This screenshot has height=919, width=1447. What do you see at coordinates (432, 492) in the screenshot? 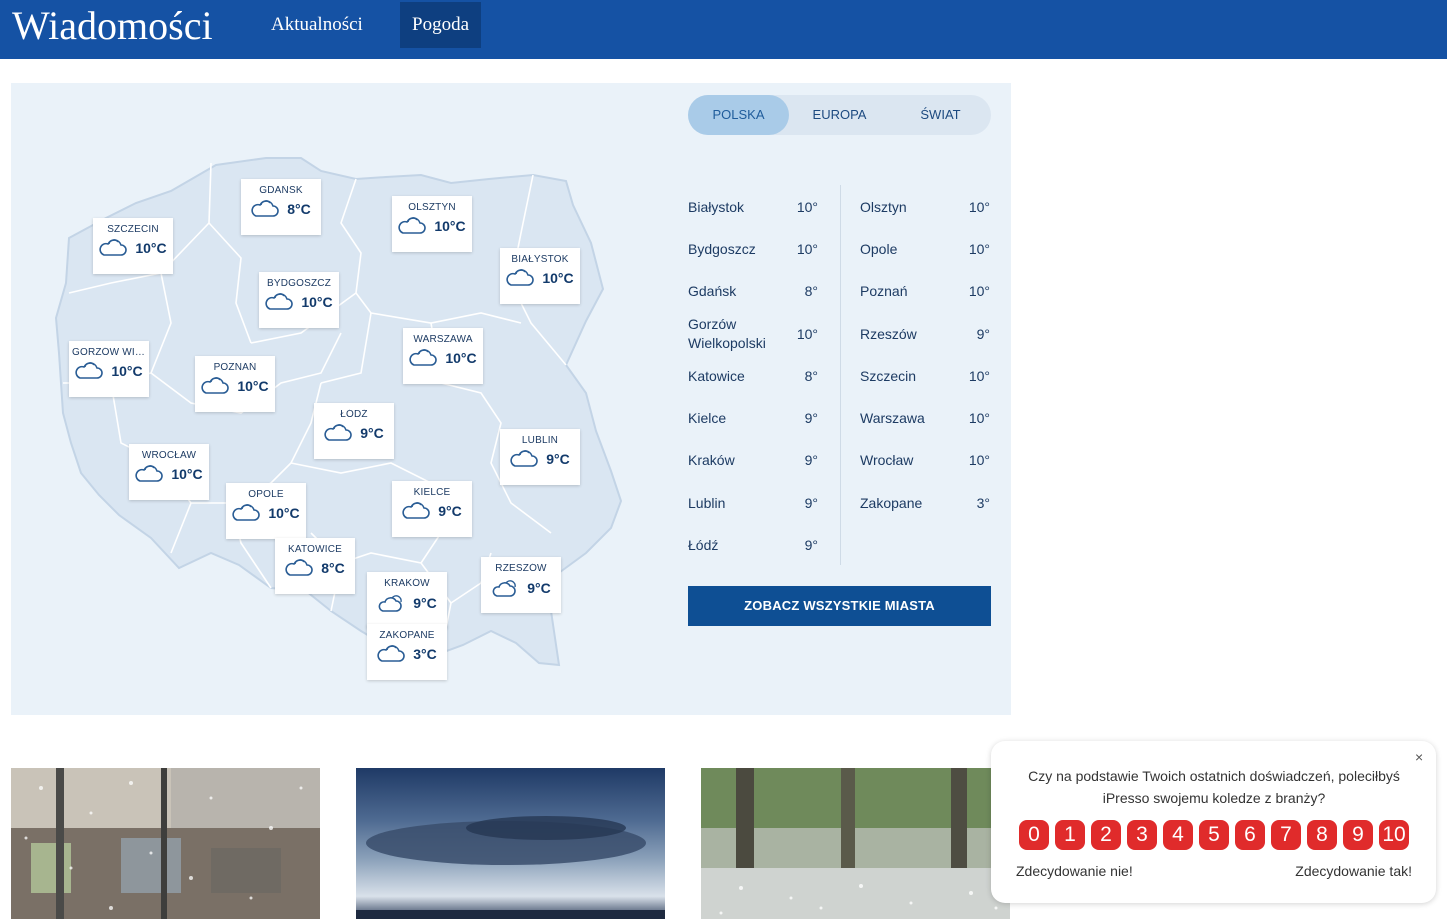
I see `map-card-city-name: KIELCE` at bounding box center [432, 492].